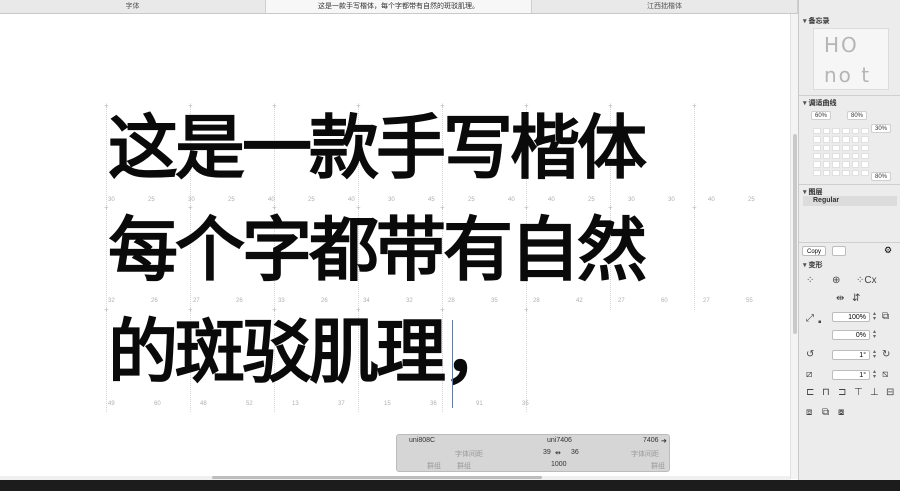  I want to click on glyph-name-left: uni808C, so click(422, 440).